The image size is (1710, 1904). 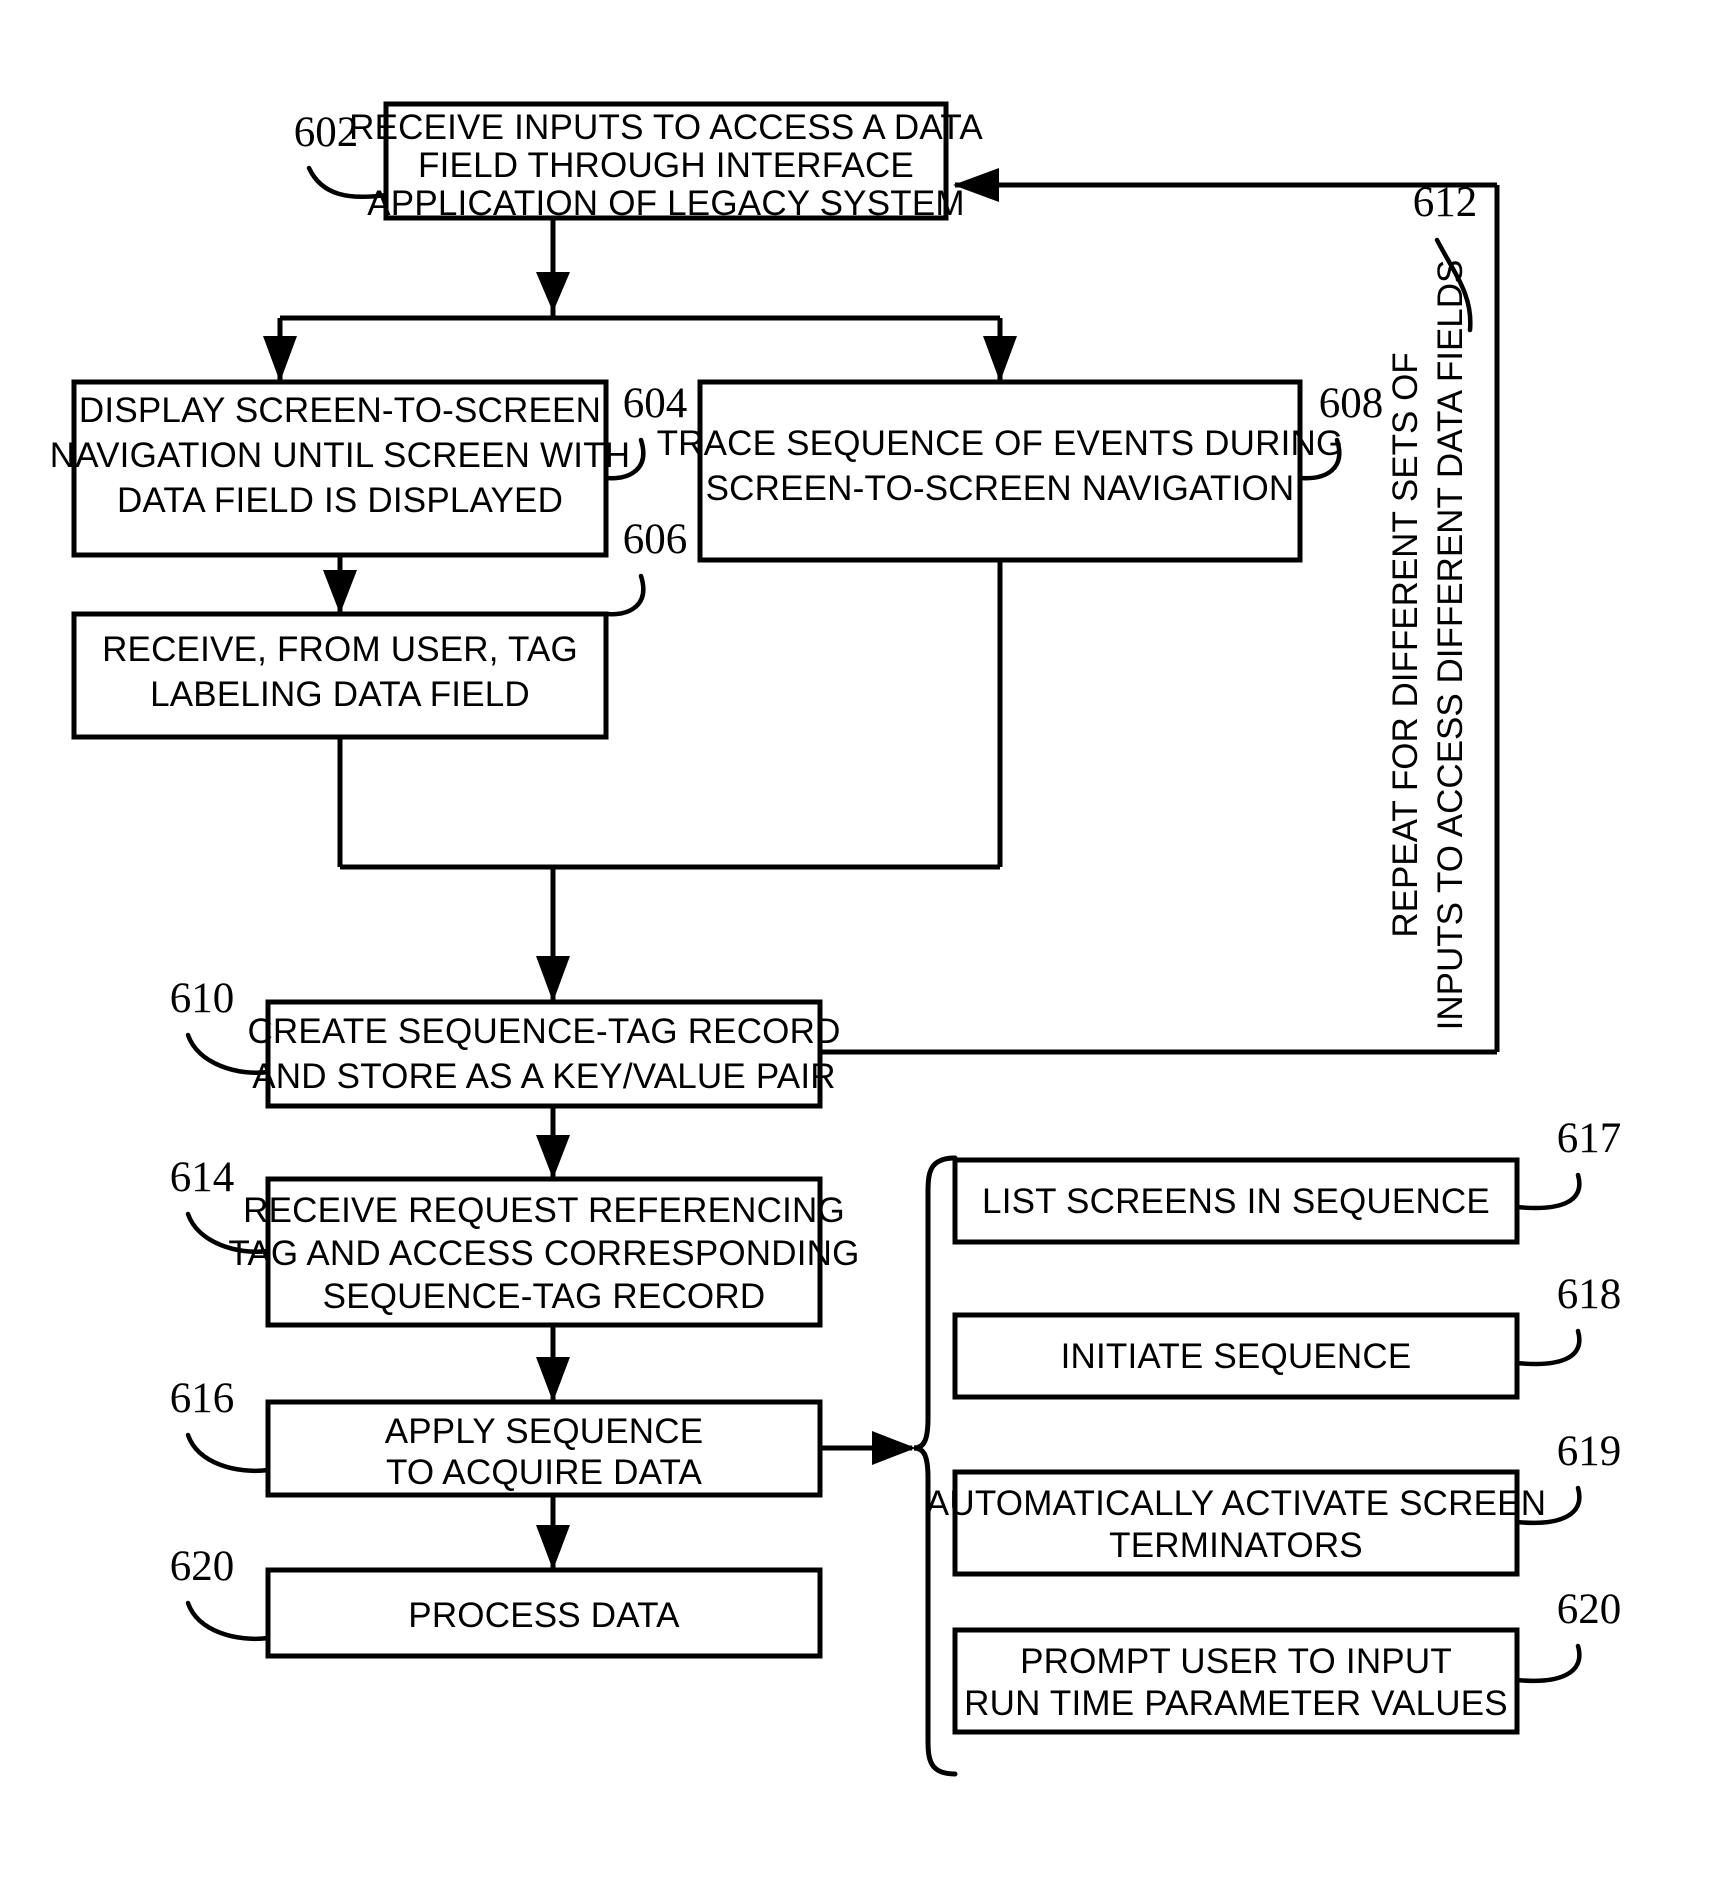 What do you see at coordinates (340, 694) in the screenshot?
I see `svg-text: LABELING DATA FIELD` at bounding box center [340, 694].